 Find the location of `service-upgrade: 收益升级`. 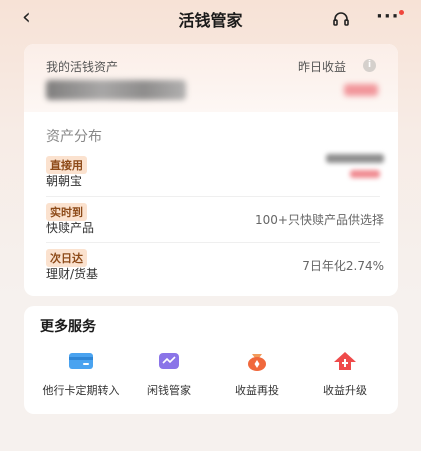

service-upgrade: 收益升级 is located at coordinates (345, 373).